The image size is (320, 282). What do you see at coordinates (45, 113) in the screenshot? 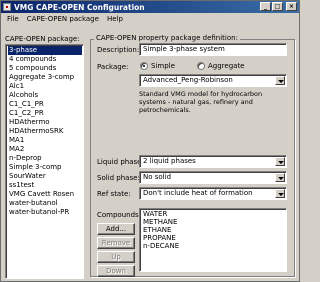
I see `package-item: C1_C2_PR` at bounding box center [45, 113].